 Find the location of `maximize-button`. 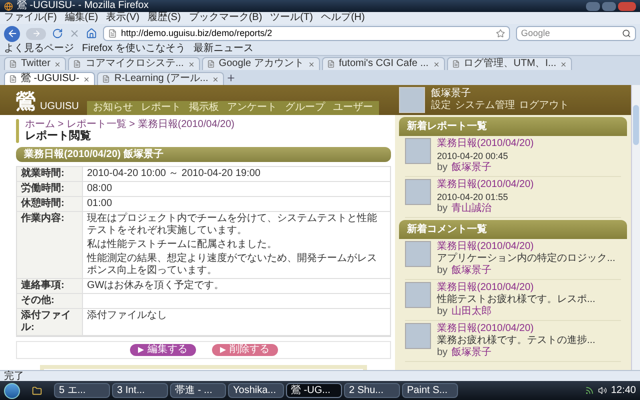

maximize-button is located at coordinates (609, 6).